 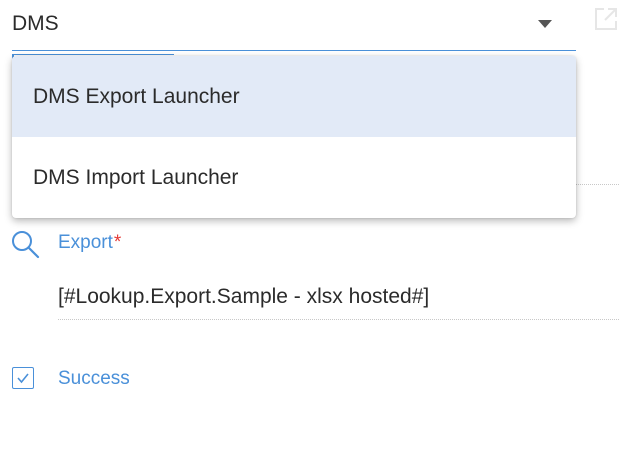 I want to click on success-checkbox, so click(x=23, y=378).